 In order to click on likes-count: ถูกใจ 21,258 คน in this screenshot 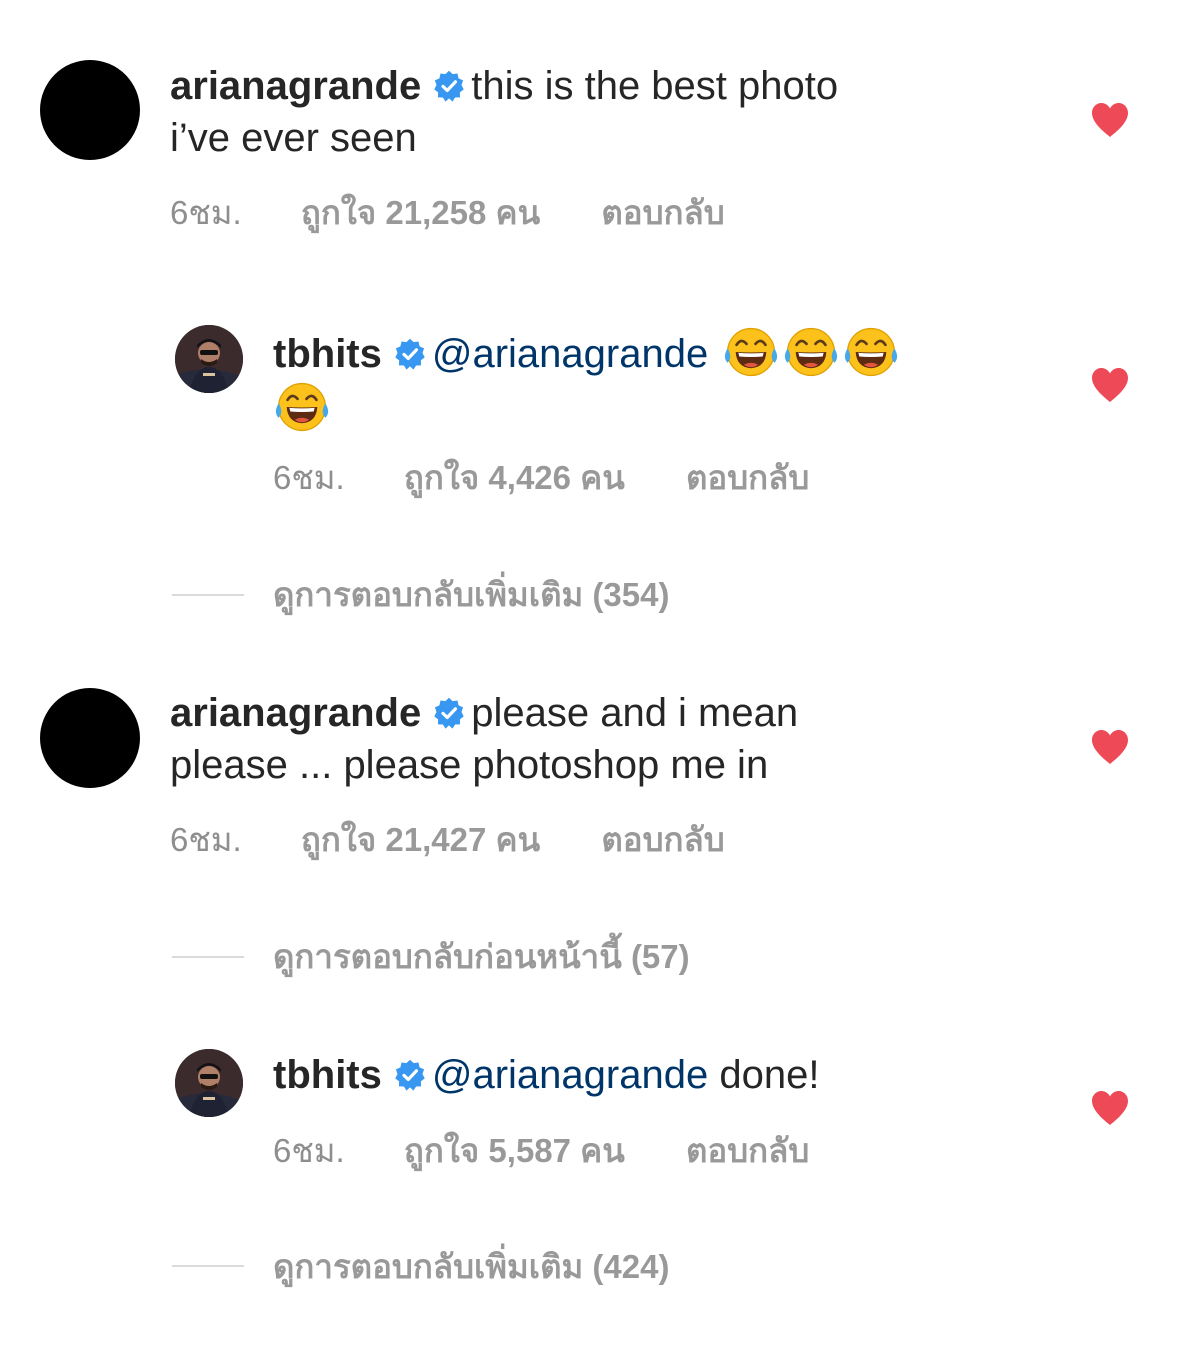, I will do `click(420, 213)`.